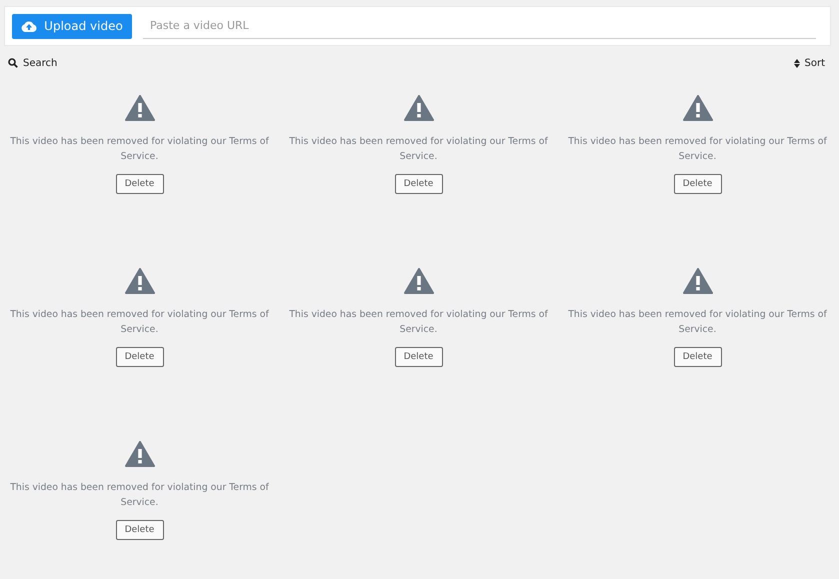 This screenshot has height=579, width=839. I want to click on sort-icon, so click(797, 63).